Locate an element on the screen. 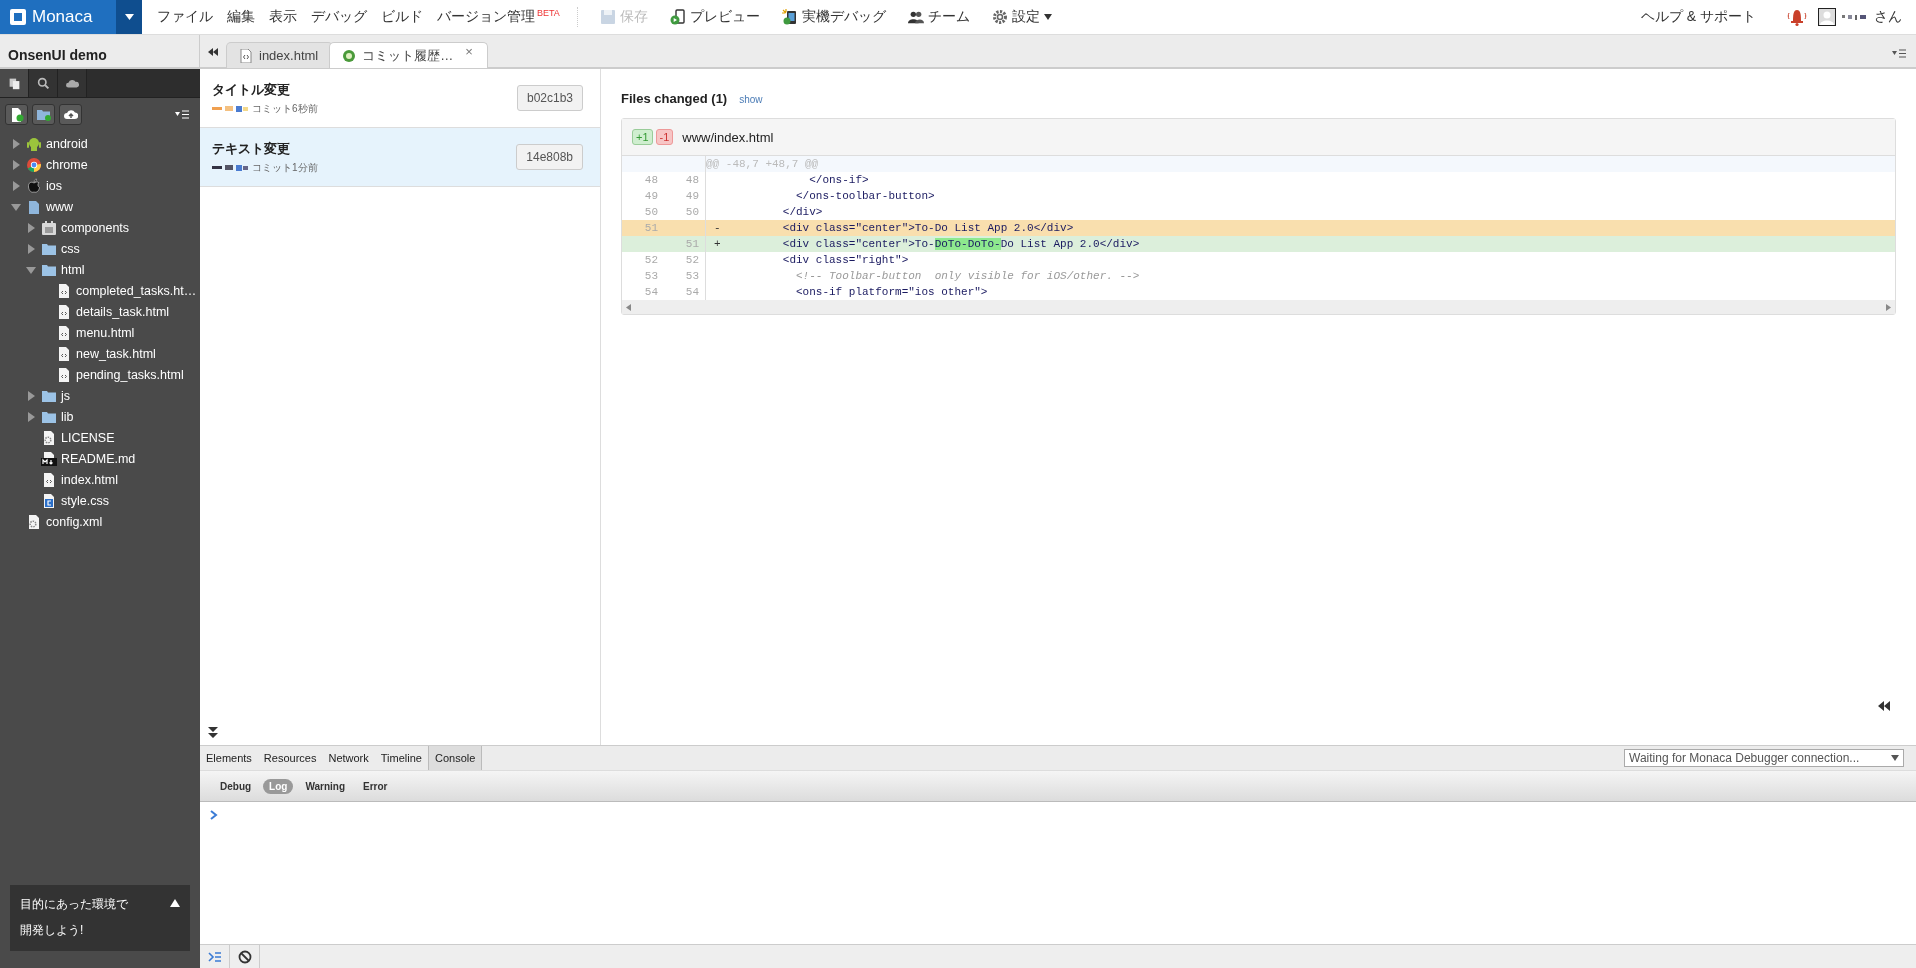 This screenshot has width=1916, height=968. upload-button is located at coordinates (70, 114).